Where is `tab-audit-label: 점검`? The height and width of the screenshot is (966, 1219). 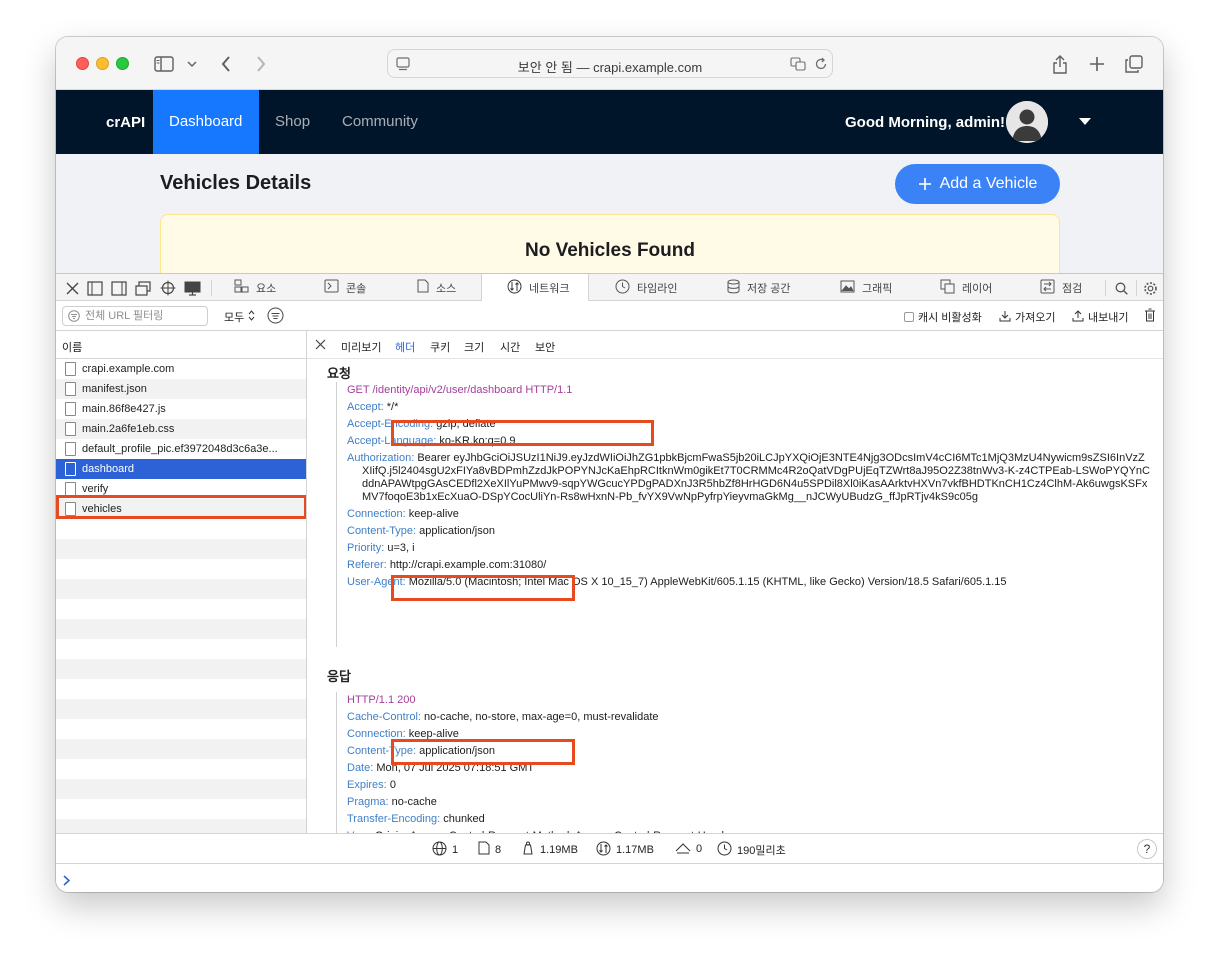
tab-audit-label: 점검 is located at coordinates (1072, 288).